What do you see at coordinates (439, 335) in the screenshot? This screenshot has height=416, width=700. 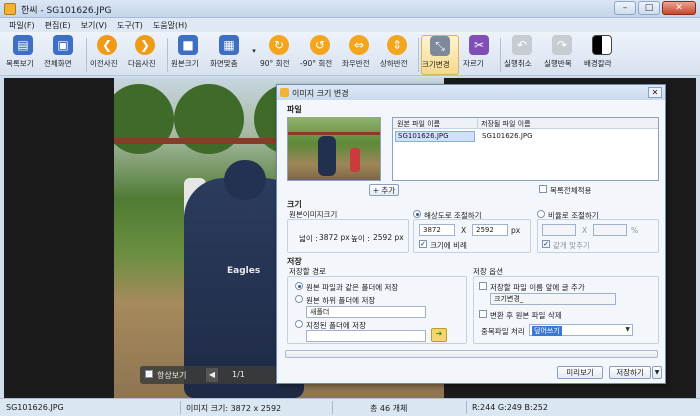 I see `folder-browse-button: ➜` at bounding box center [439, 335].